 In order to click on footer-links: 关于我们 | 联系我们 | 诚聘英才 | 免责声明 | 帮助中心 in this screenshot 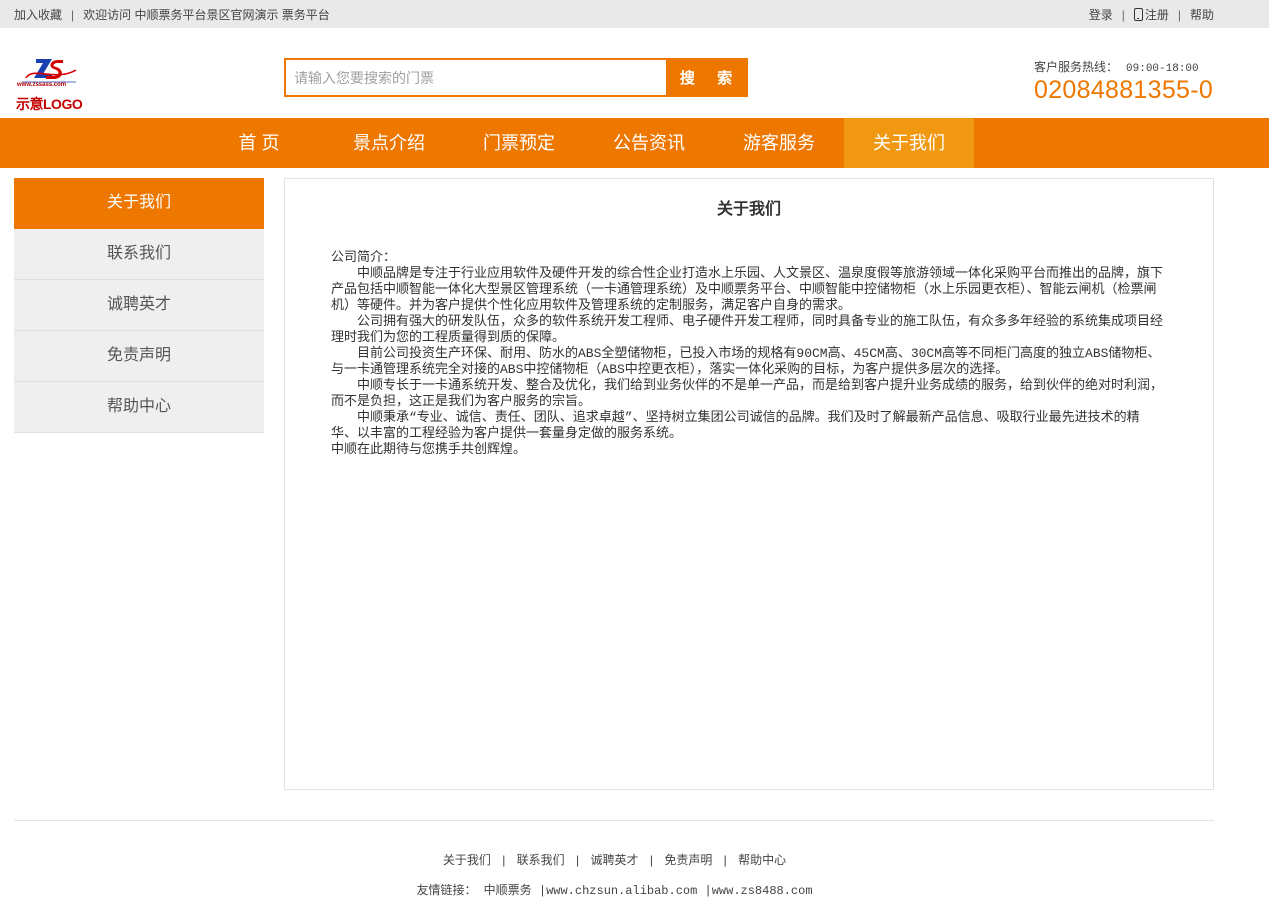, I will do `click(614, 859)`.